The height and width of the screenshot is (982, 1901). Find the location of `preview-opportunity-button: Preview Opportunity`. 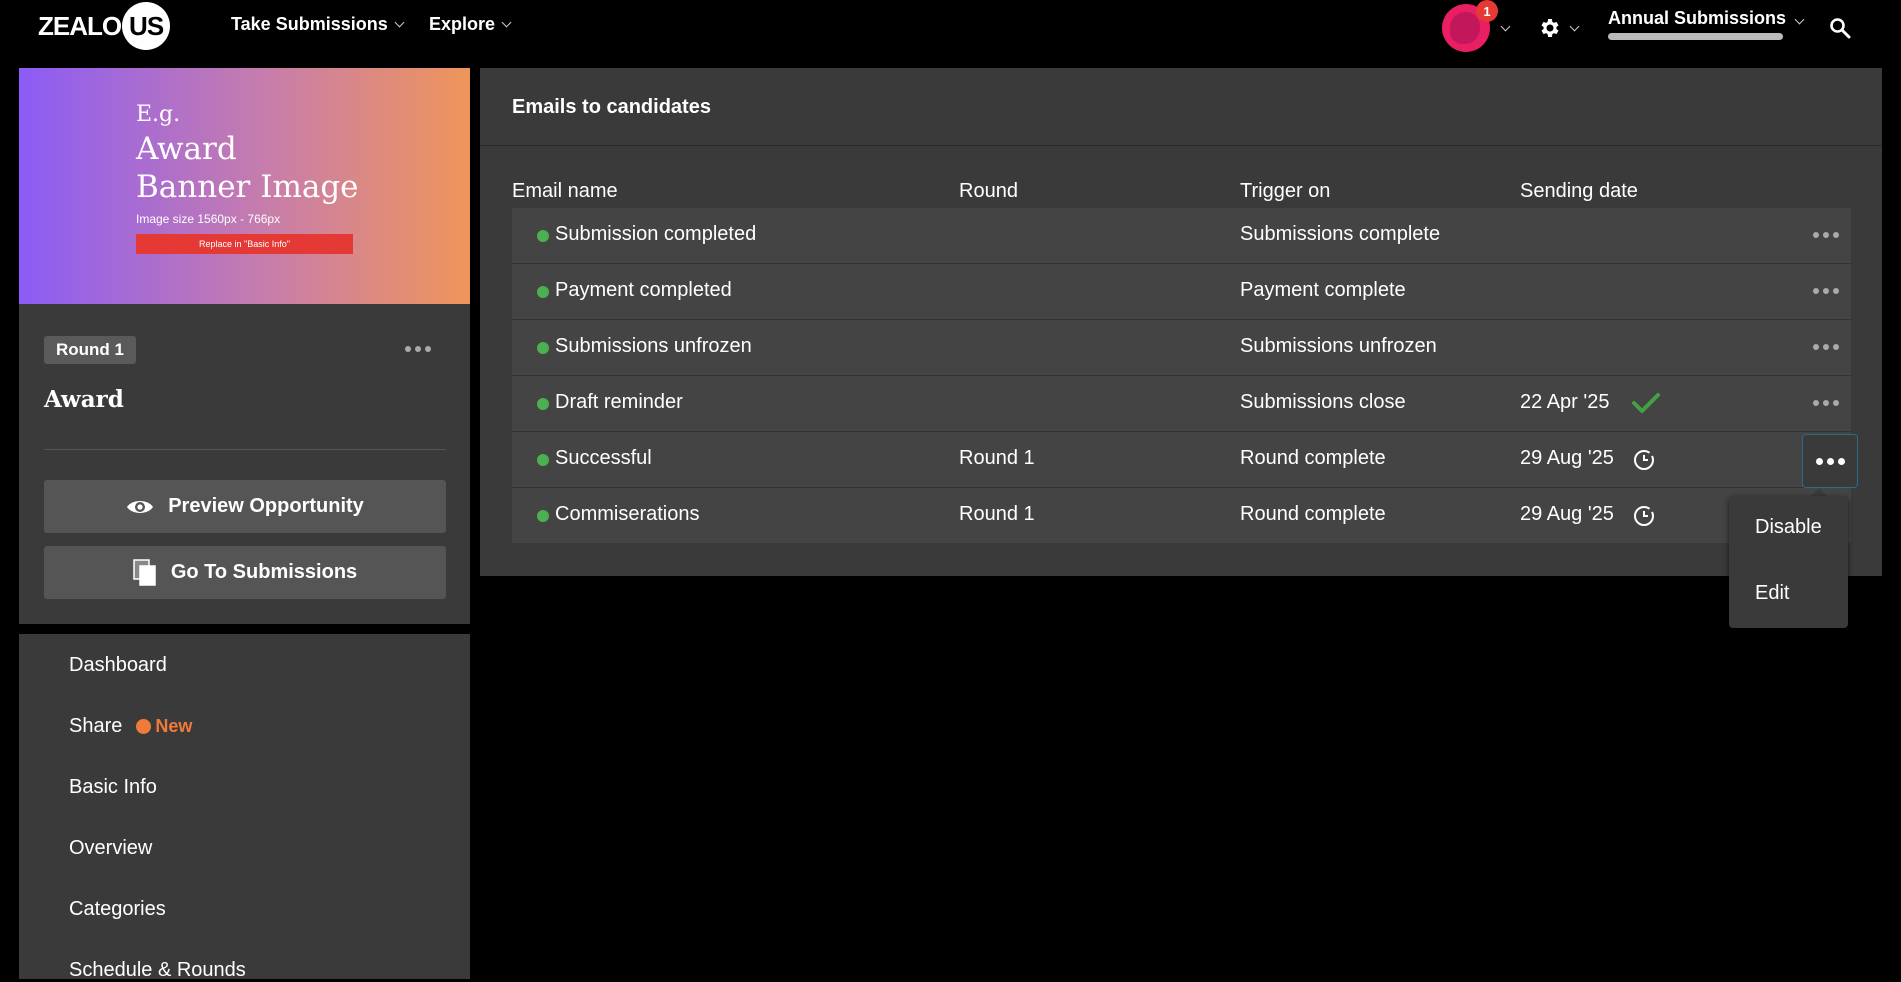

preview-opportunity-button: Preview Opportunity is located at coordinates (245, 506).